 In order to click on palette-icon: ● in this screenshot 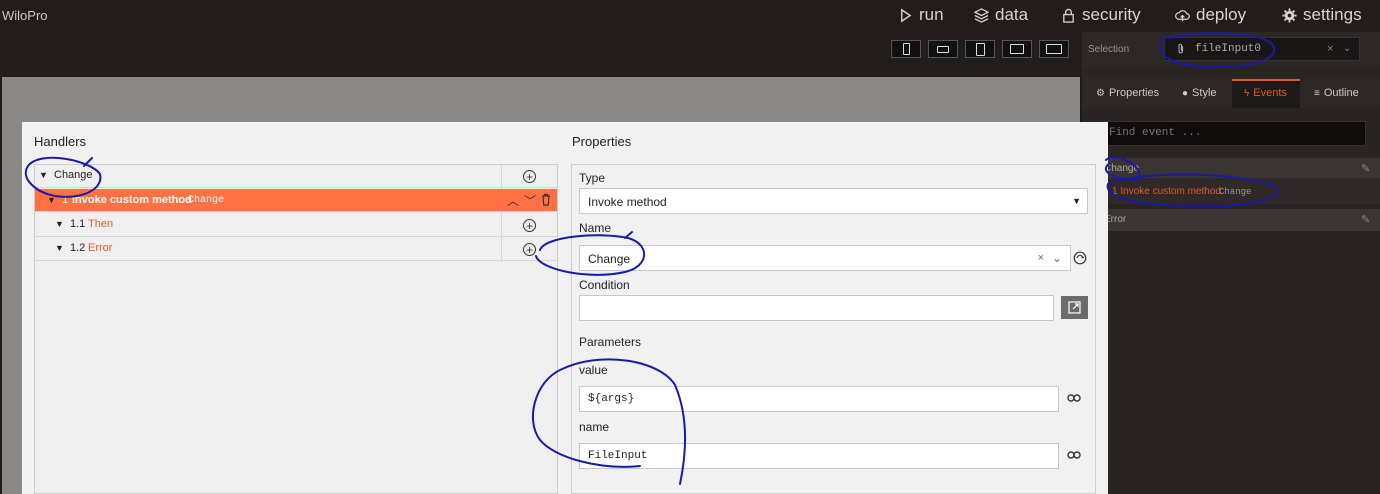, I will do `click(1185, 93)`.